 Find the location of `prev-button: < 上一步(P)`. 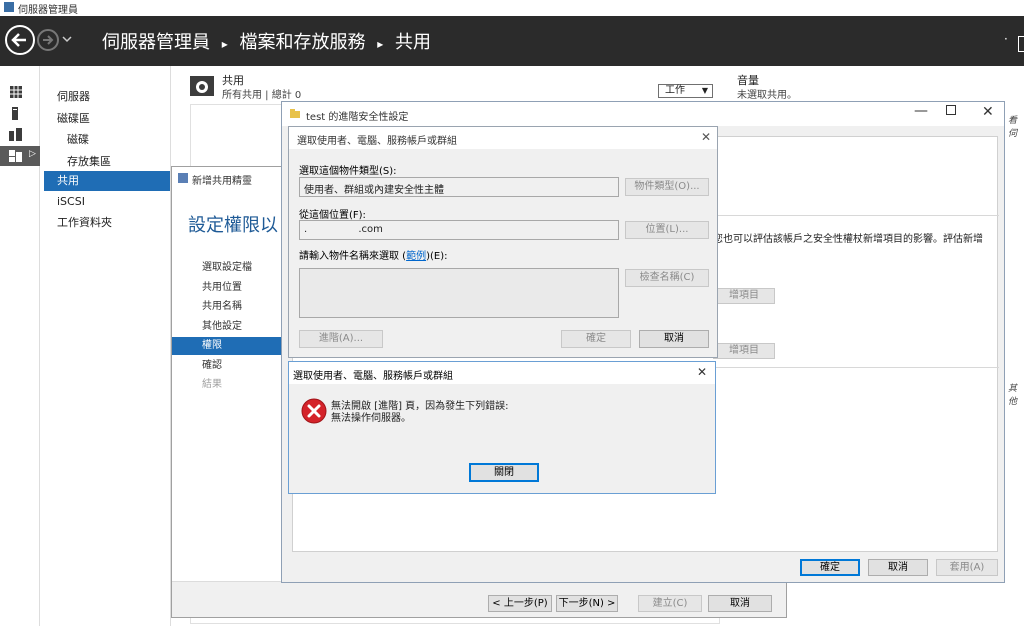

prev-button: < 上一步(P) is located at coordinates (520, 603).